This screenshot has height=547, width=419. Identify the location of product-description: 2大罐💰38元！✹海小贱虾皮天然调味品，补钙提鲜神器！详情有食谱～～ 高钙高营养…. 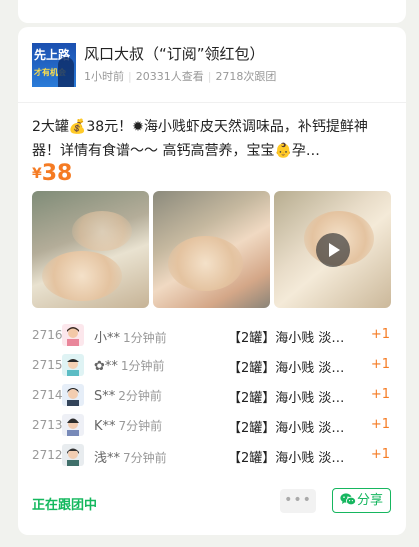
(212, 139).